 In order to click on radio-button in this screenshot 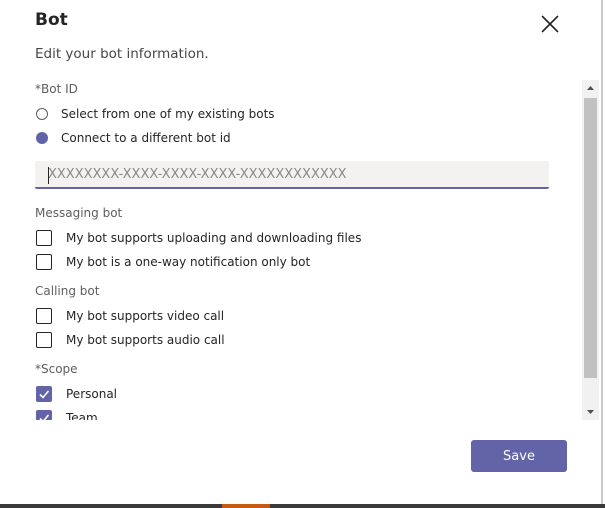, I will do `click(42, 114)`.